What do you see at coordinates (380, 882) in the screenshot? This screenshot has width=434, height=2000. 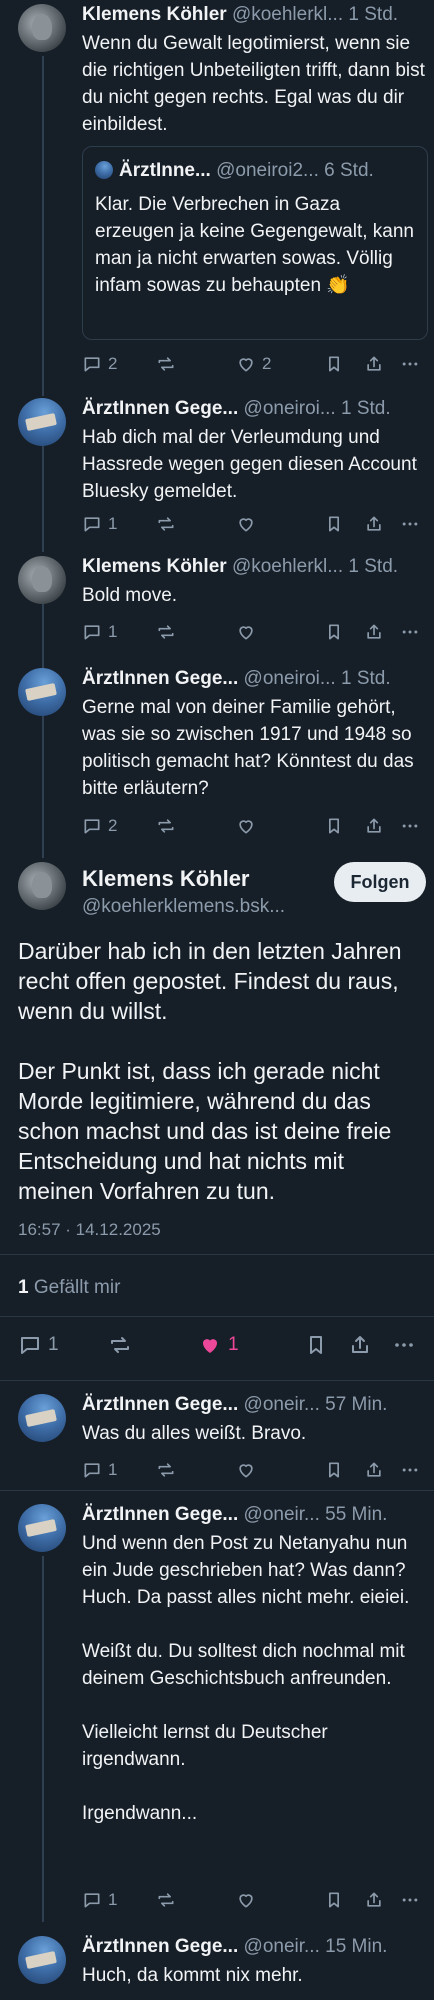 I see `follow-button: Folgen` at bounding box center [380, 882].